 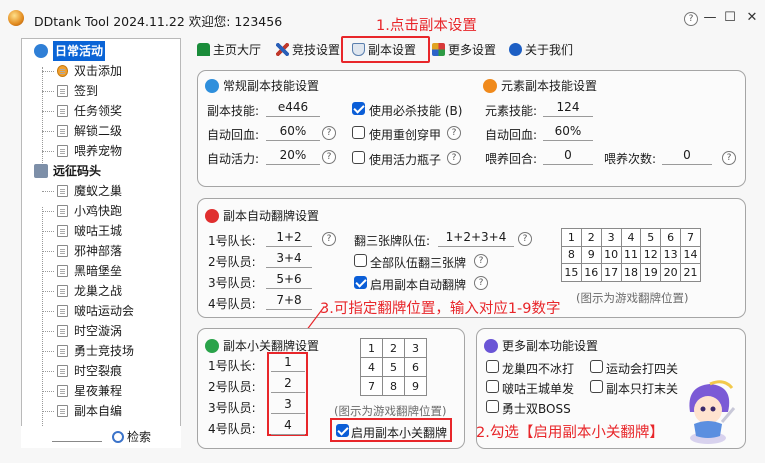 I want to click on minimize-button: —, so click(x=710, y=18).